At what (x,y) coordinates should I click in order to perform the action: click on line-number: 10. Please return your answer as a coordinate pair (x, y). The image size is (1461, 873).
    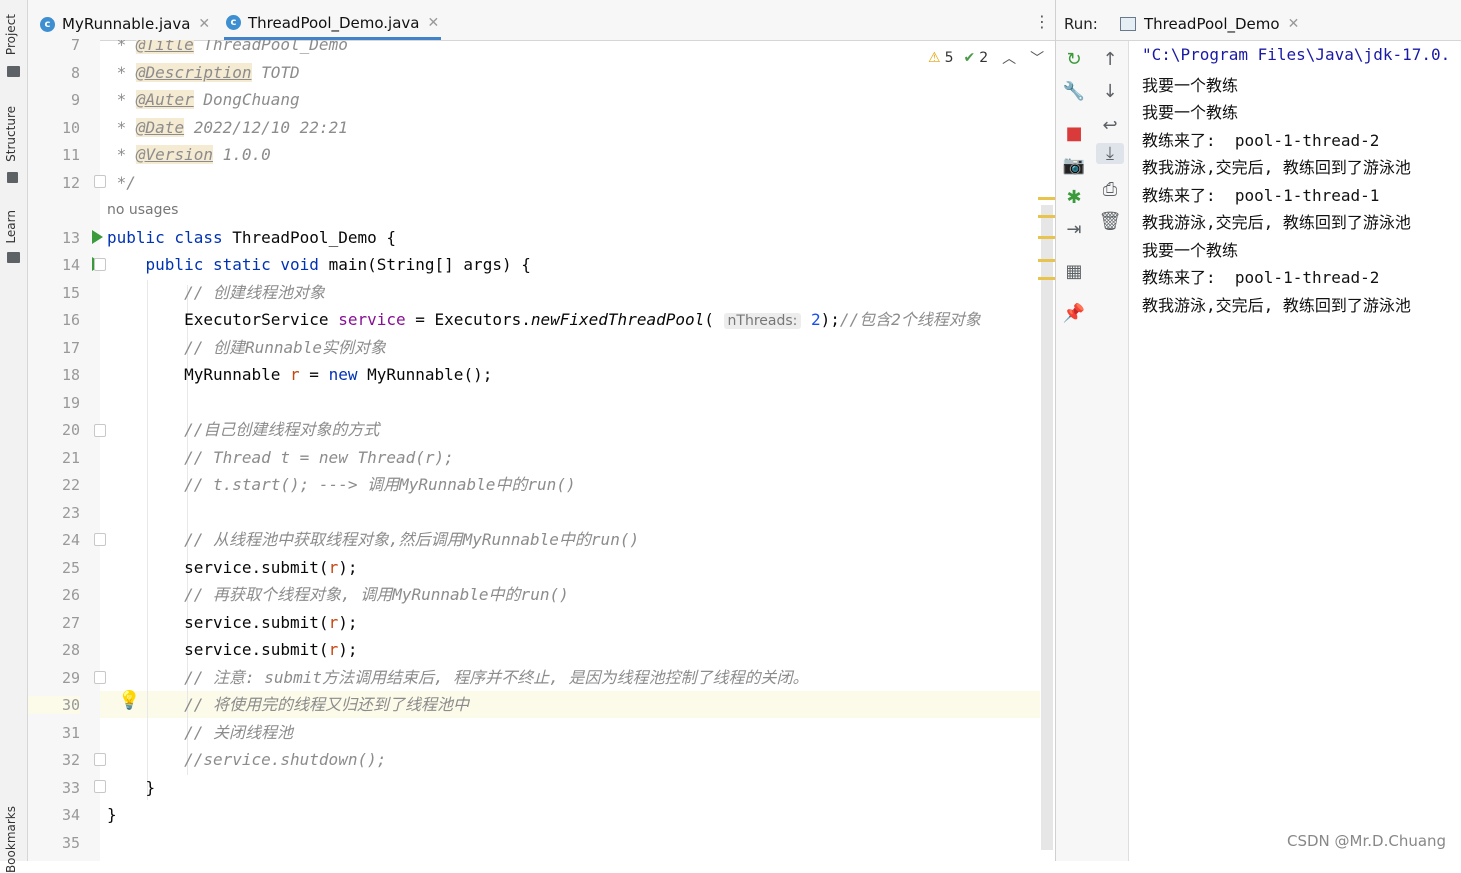
    Looking at the image, I should click on (70, 128).